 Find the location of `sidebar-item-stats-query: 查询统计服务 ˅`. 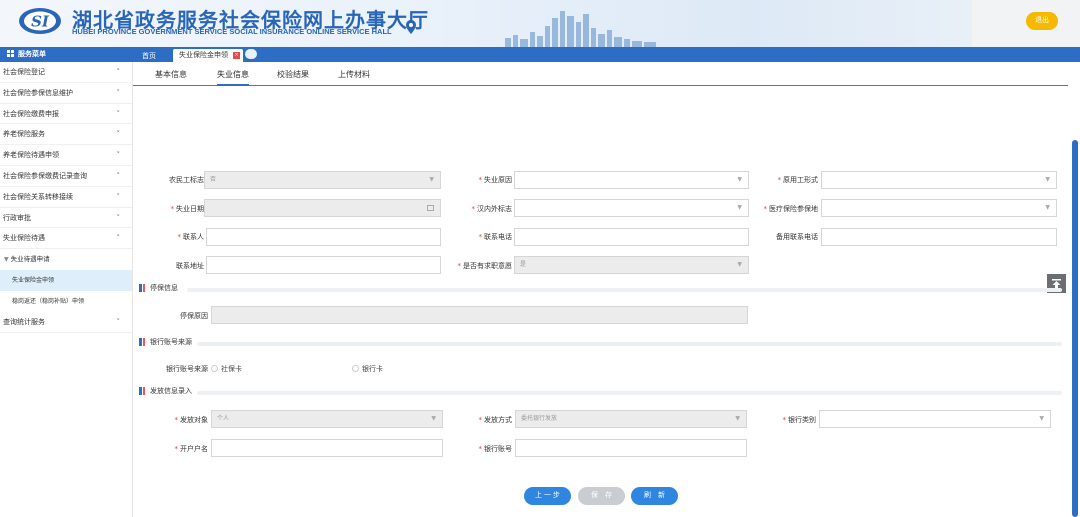

sidebar-item-stats-query: 查询统计服务 ˅ is located at coordinates (66, 322).